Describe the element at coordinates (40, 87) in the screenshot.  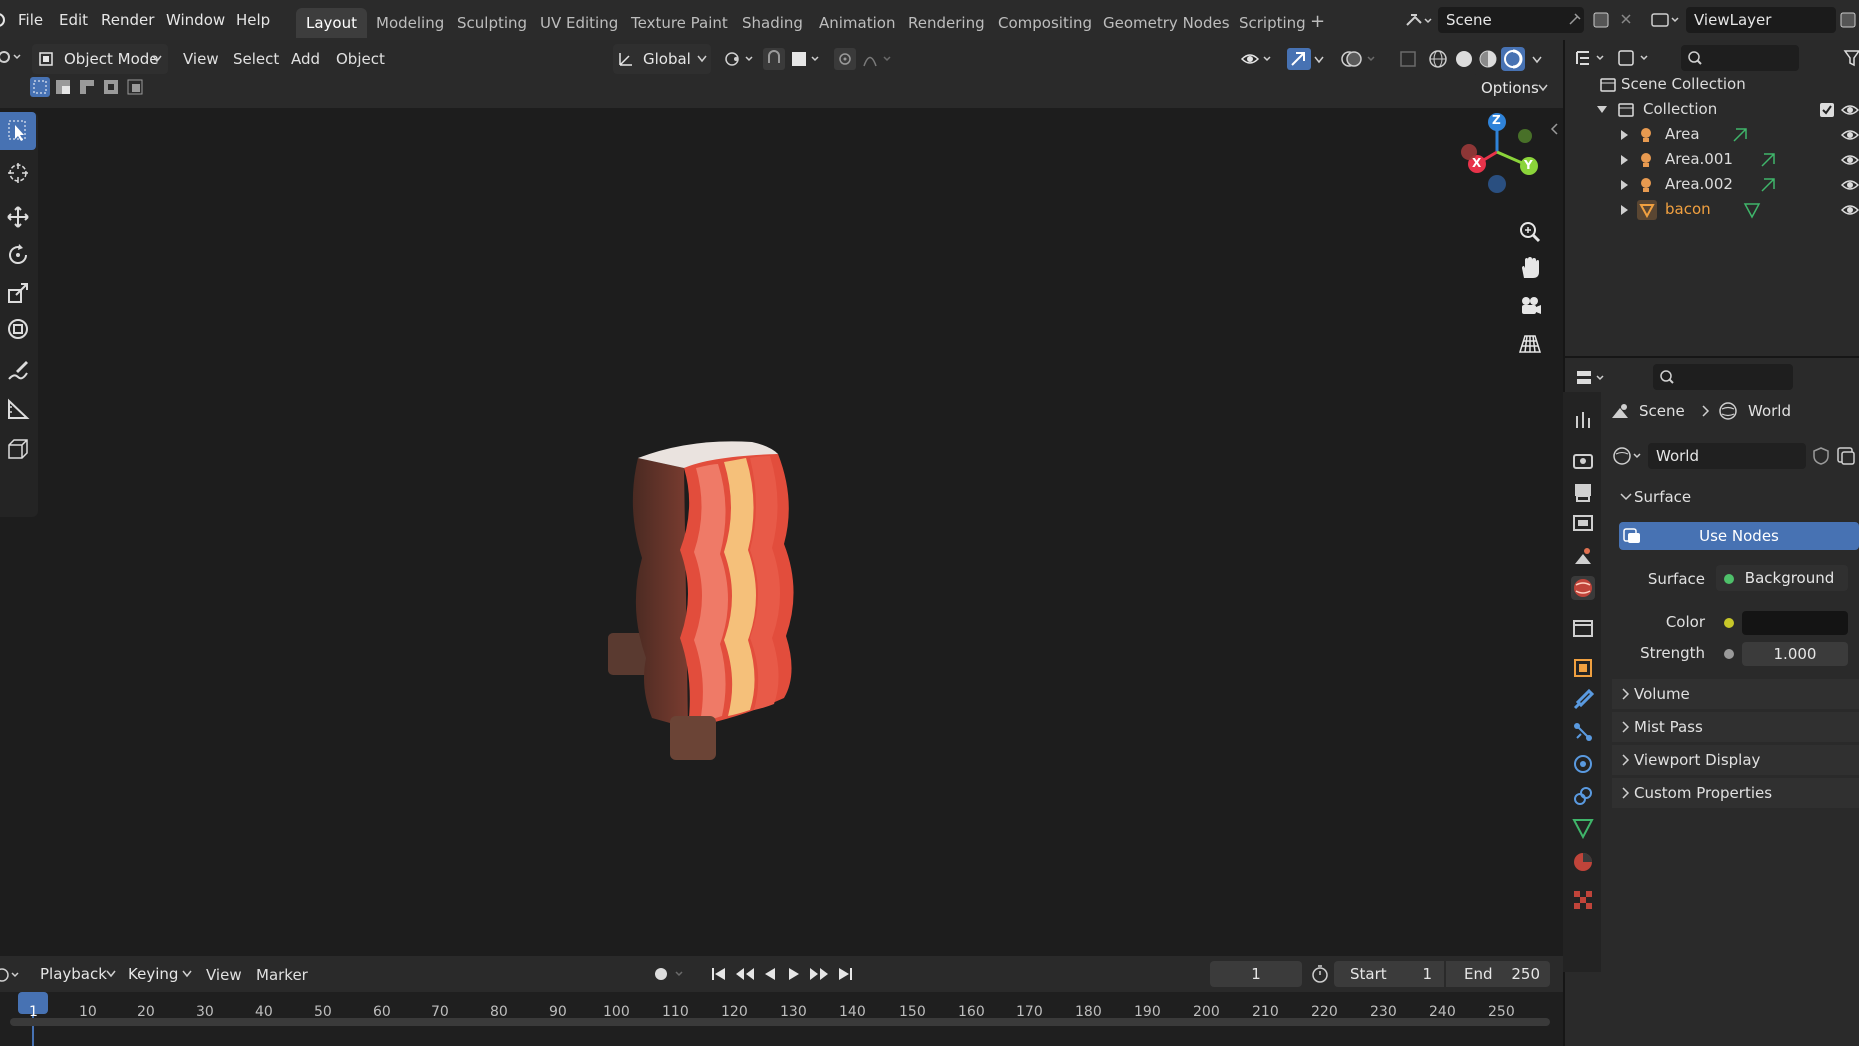
I see `select-mode-new-icon` at that location.